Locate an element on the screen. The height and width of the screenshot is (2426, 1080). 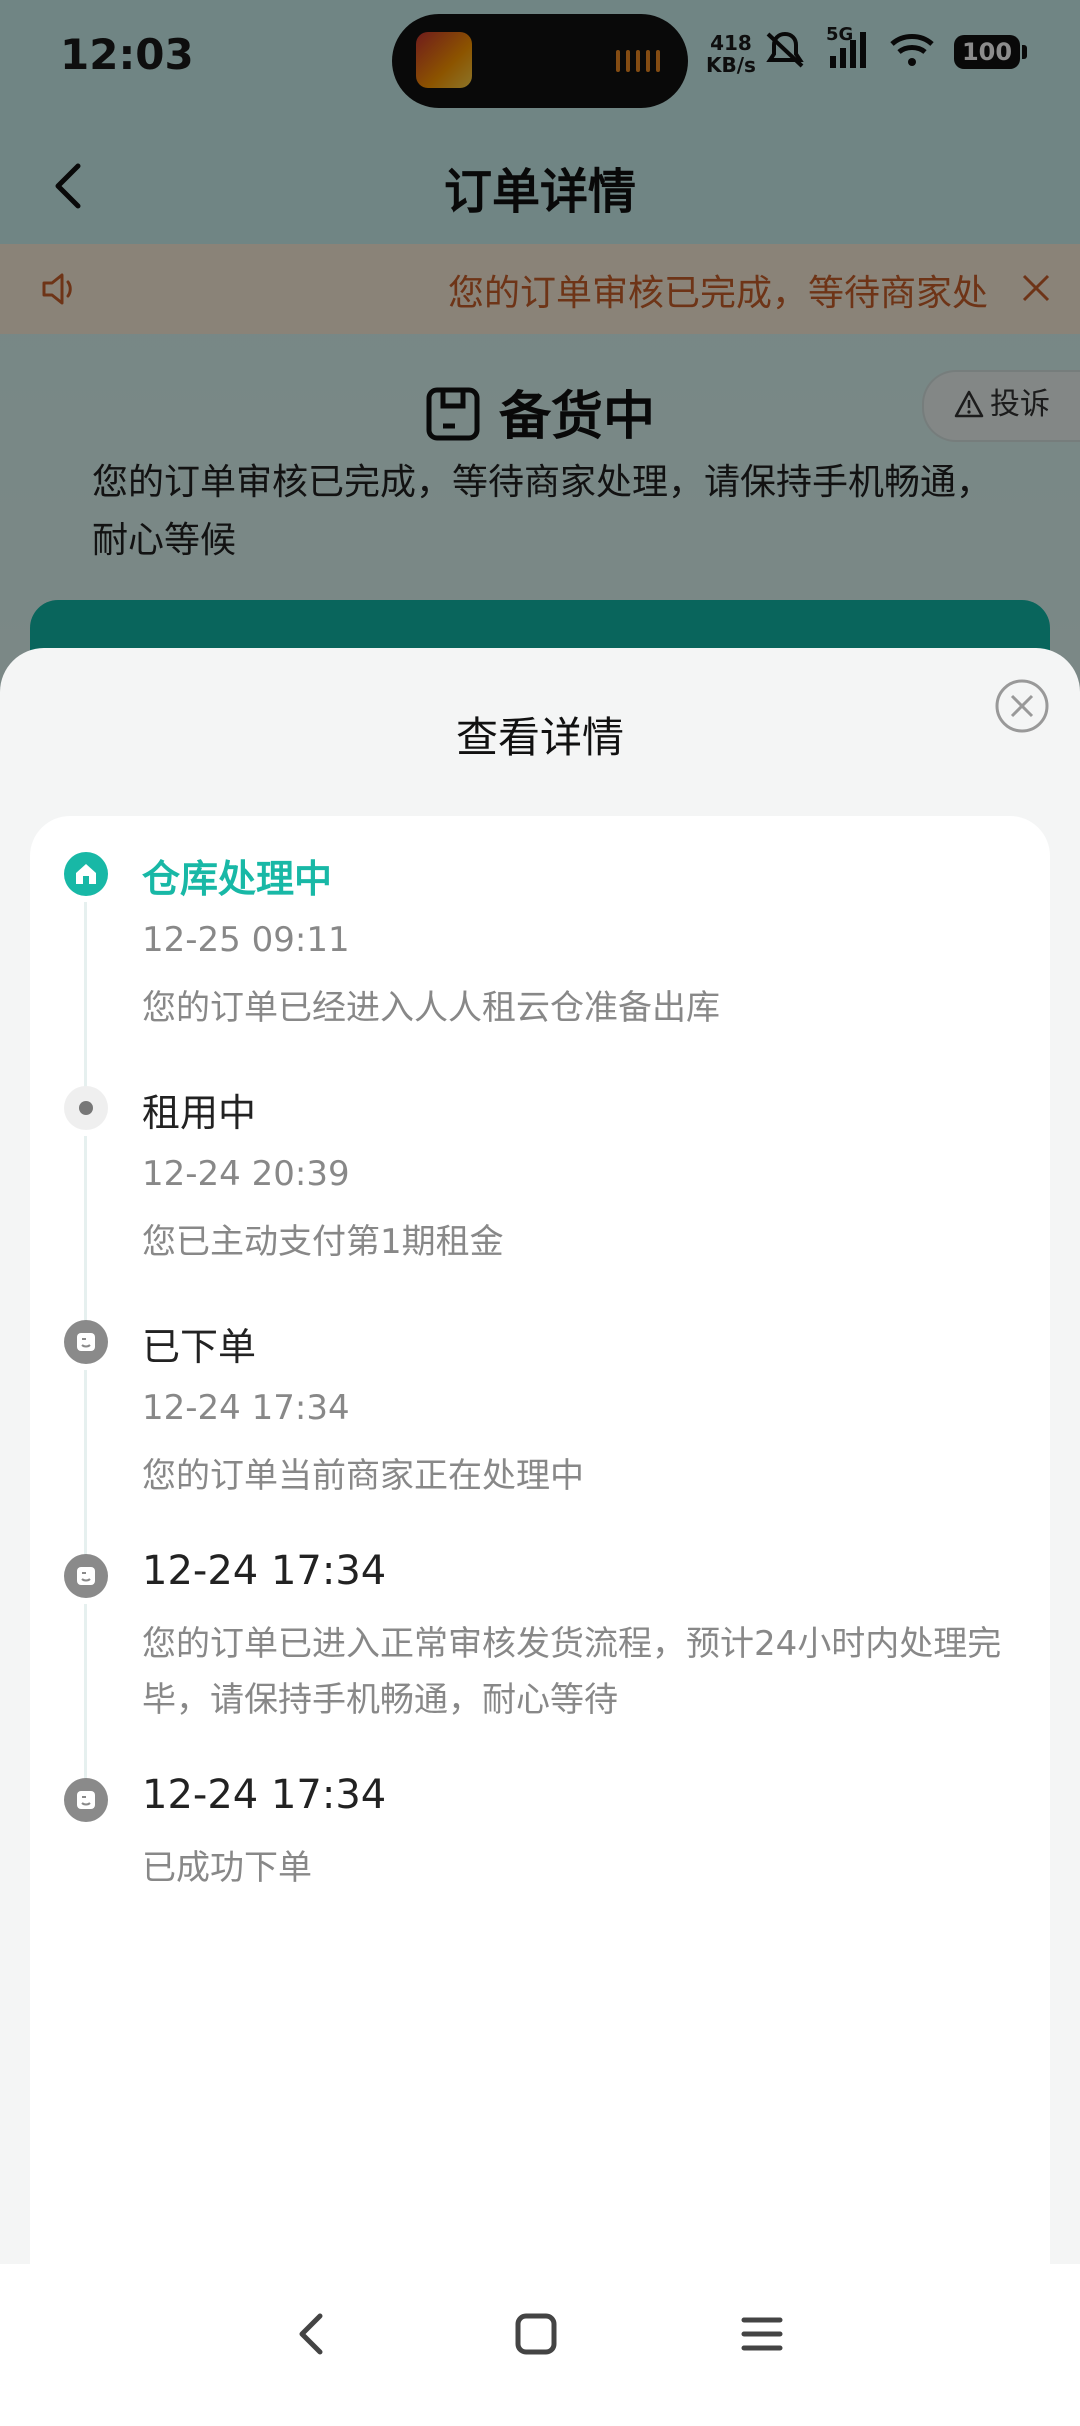
chevron-left-icon is located at coordinates (311, 2334).